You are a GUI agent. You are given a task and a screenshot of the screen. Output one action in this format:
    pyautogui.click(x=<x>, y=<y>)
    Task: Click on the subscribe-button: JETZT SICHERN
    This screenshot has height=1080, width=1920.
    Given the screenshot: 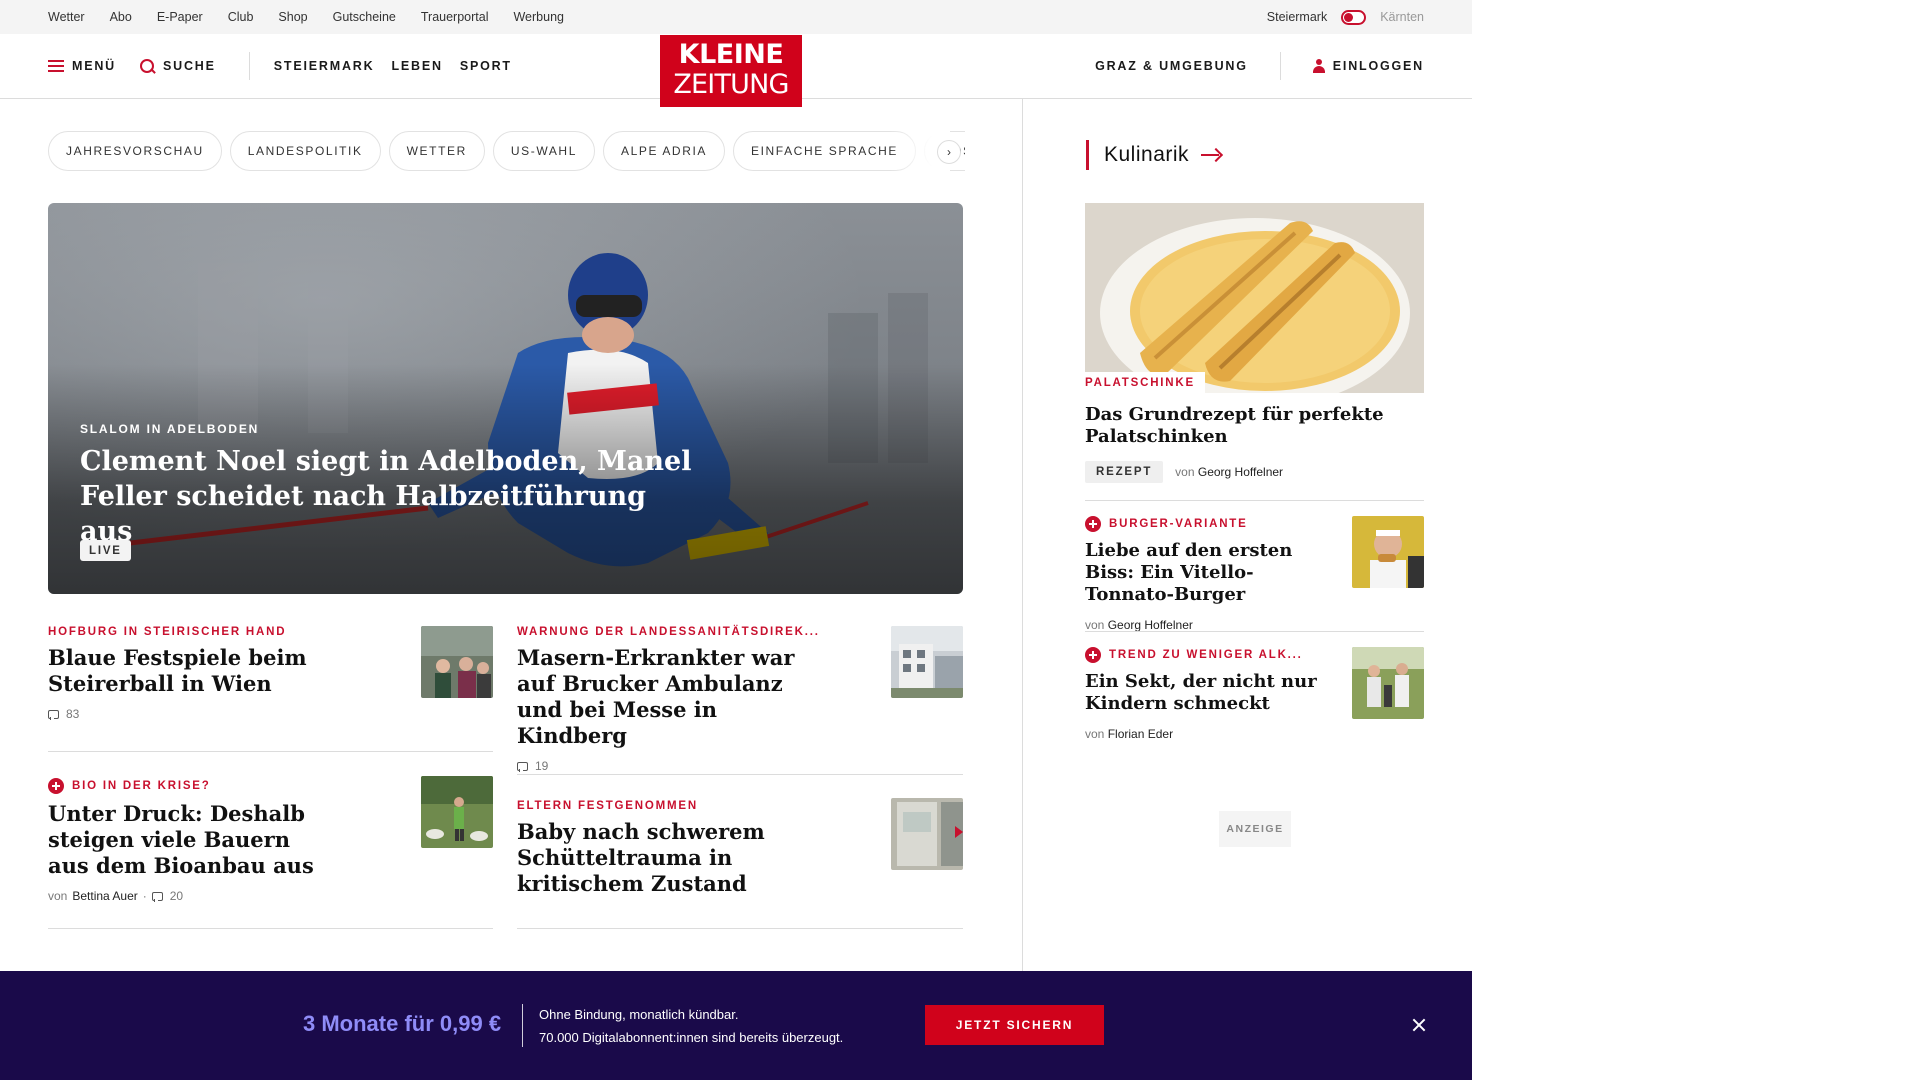 What is the action you would take?
    pyautogui.click(x=1014, y=1025)
    